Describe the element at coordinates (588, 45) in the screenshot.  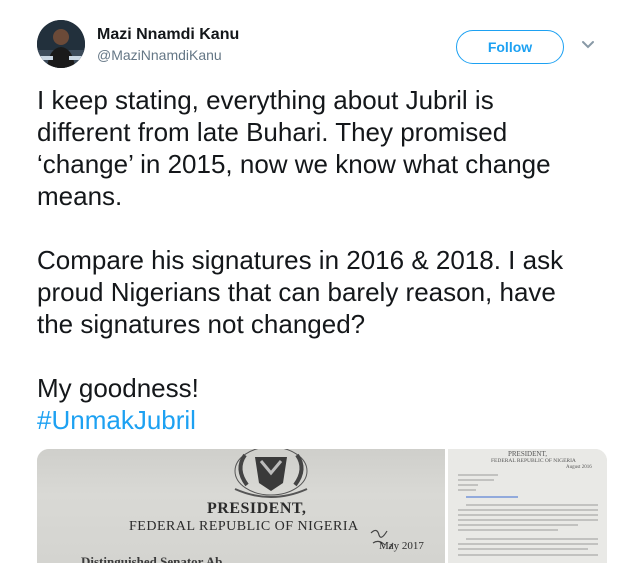
I see `chevron-down-icon` at that location.